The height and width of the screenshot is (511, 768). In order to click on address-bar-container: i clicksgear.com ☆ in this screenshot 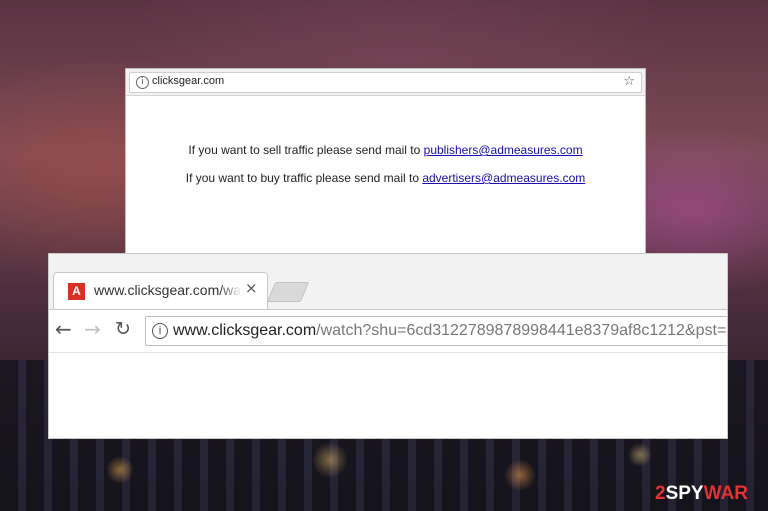, I will do `click(385, 82)`.